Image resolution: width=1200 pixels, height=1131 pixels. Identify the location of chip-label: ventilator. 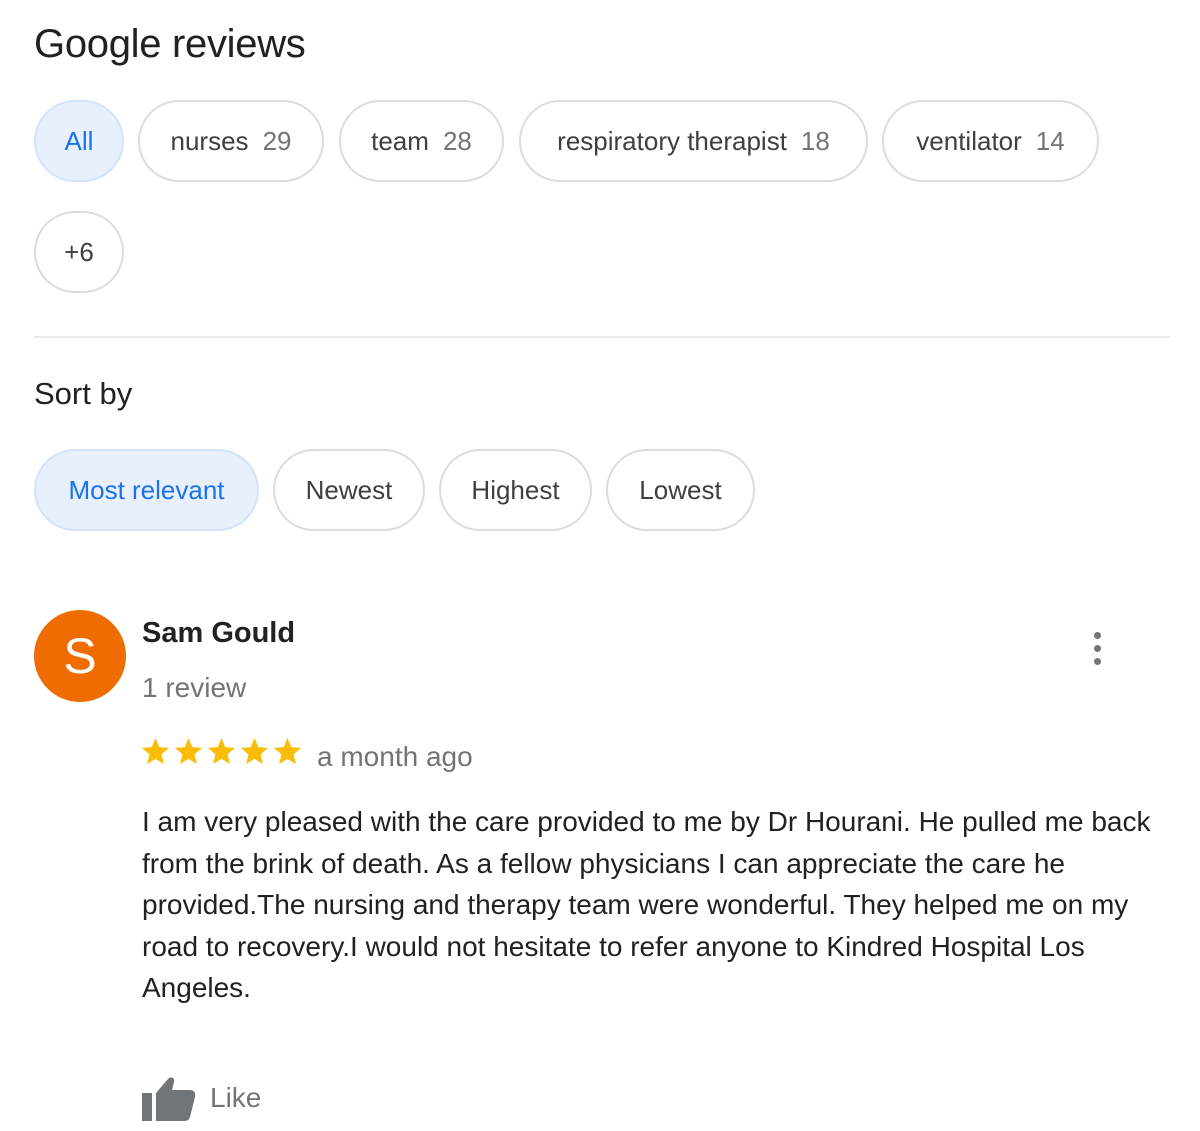
(969, 140).